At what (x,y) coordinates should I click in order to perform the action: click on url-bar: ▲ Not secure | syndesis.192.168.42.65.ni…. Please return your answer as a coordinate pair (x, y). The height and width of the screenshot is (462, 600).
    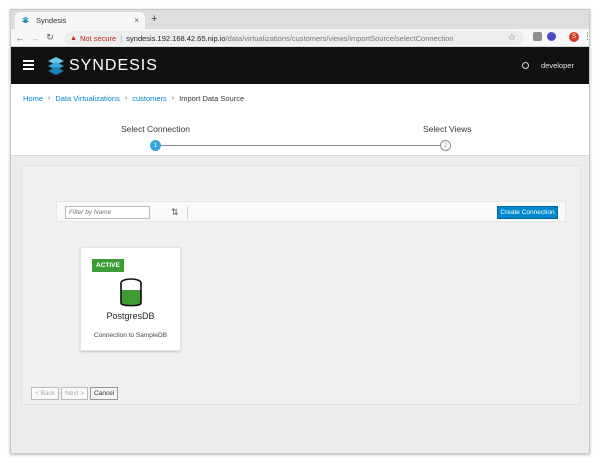
    Looking at the image, I should click on (294, 38).